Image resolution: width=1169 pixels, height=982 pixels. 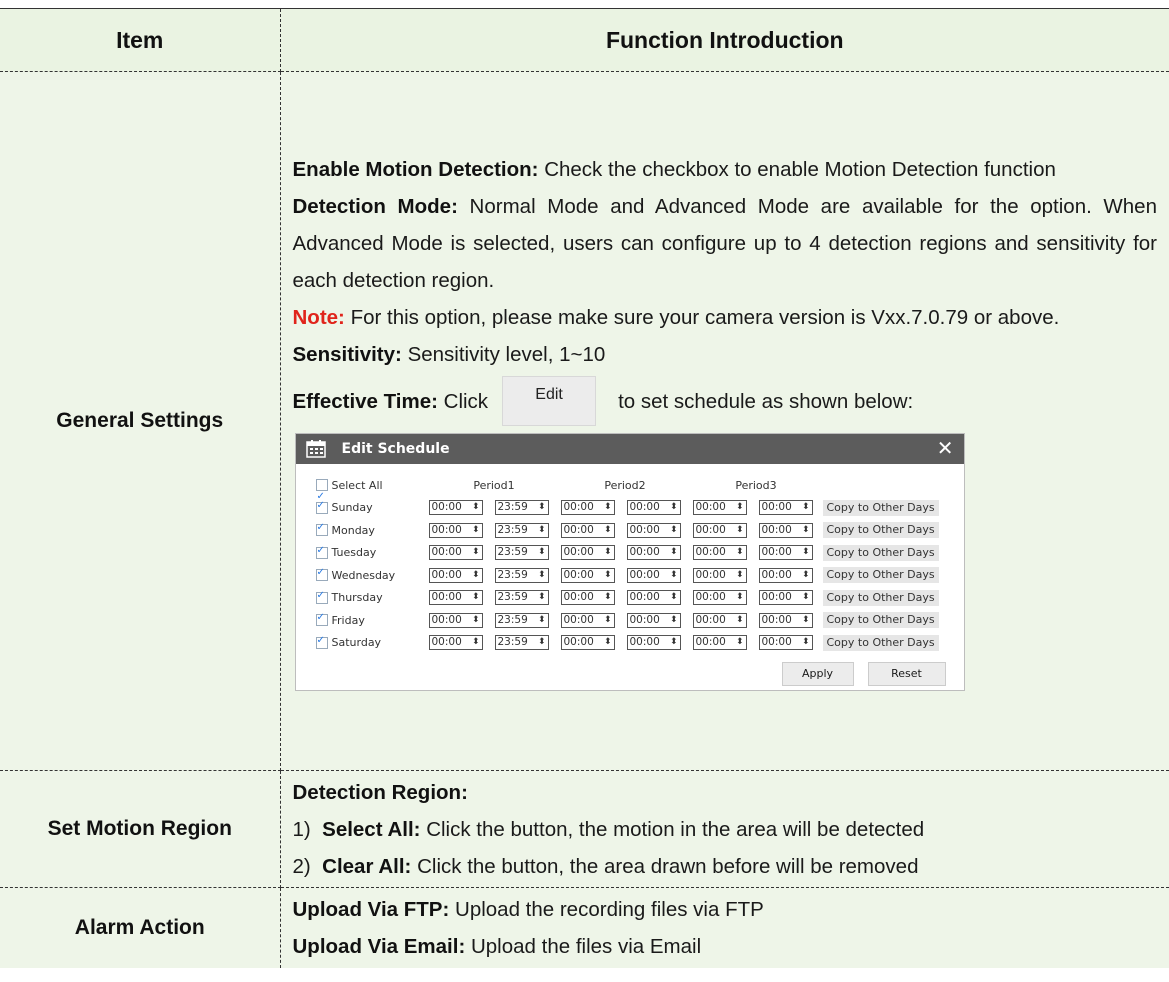 I want to click on period-header-row: Select All Period1 Period2 Period3, so click(x=639, y=494).